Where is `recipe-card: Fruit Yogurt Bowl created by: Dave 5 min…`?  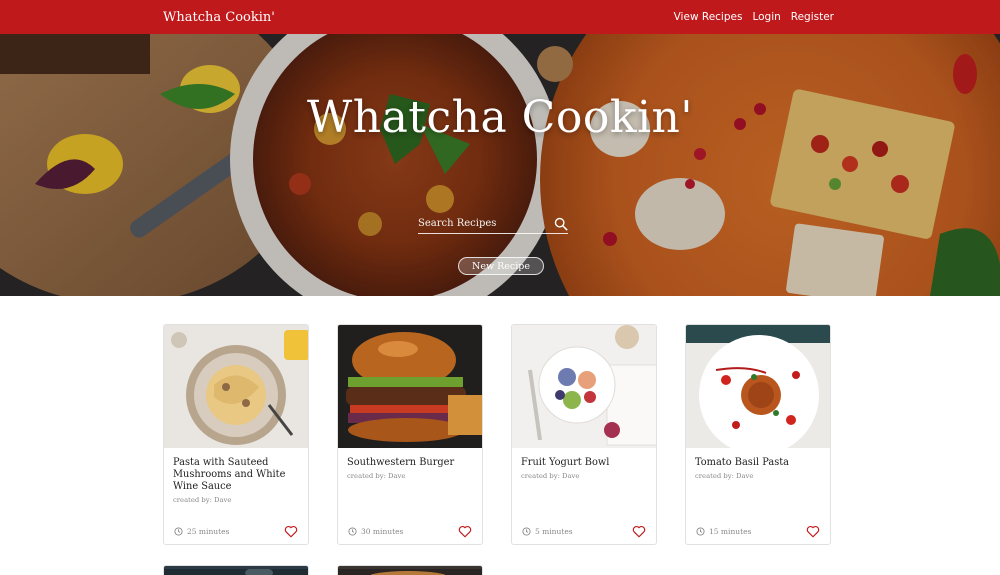
recipe-card: Fruit Yogurt Bowl created by: Dave 5 min… is located at coordinates (584, 434).